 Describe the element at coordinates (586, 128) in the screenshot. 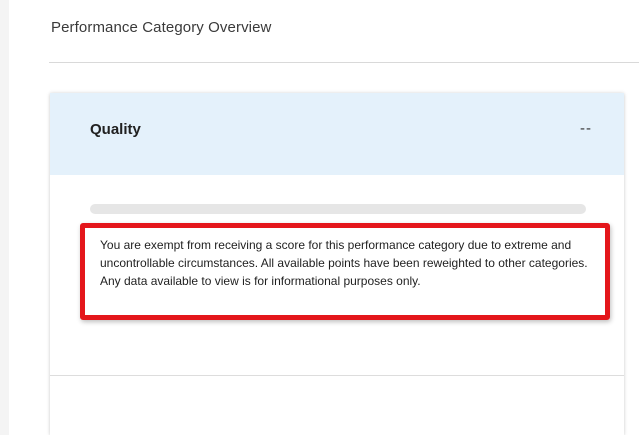

I see `category-score: --` at that location.